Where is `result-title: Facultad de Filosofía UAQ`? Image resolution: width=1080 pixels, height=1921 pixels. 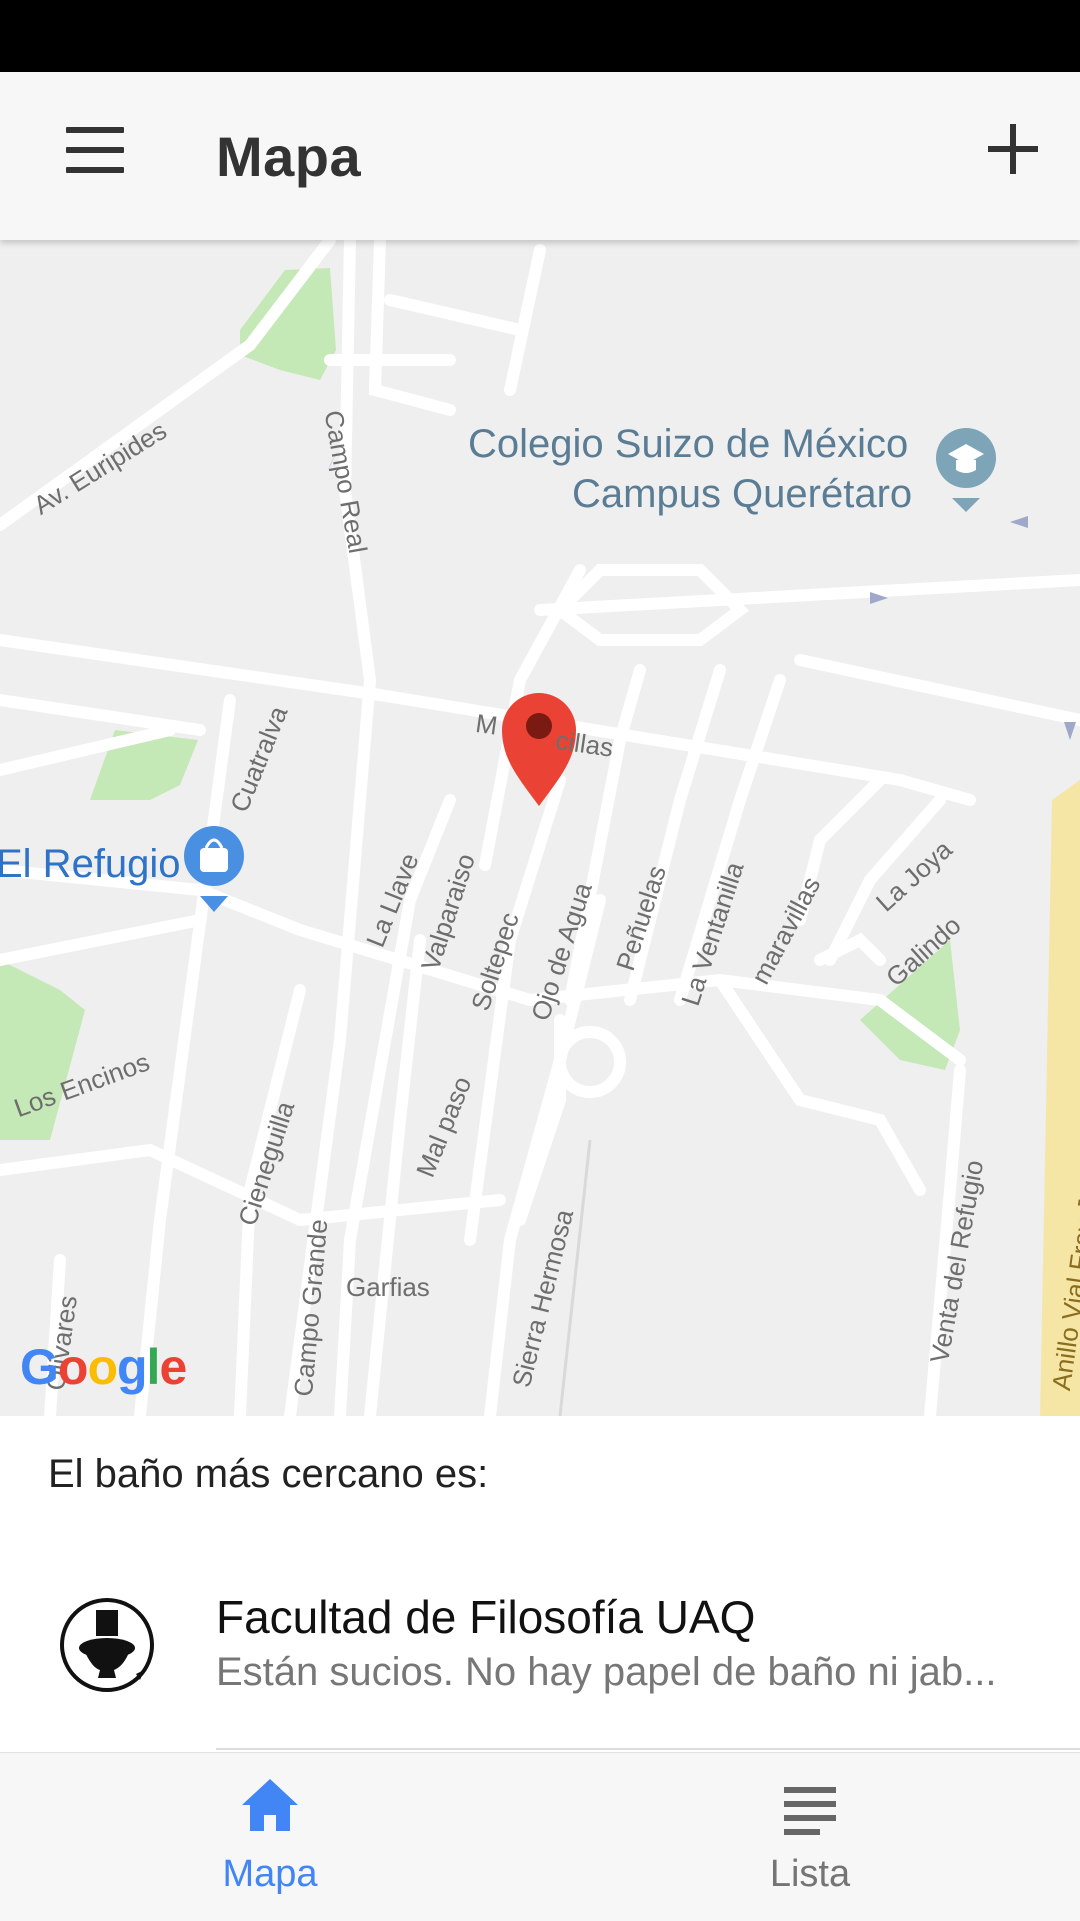
result-title: Facultad de Filosofía UAQ is located at coordinates (486, 1617).